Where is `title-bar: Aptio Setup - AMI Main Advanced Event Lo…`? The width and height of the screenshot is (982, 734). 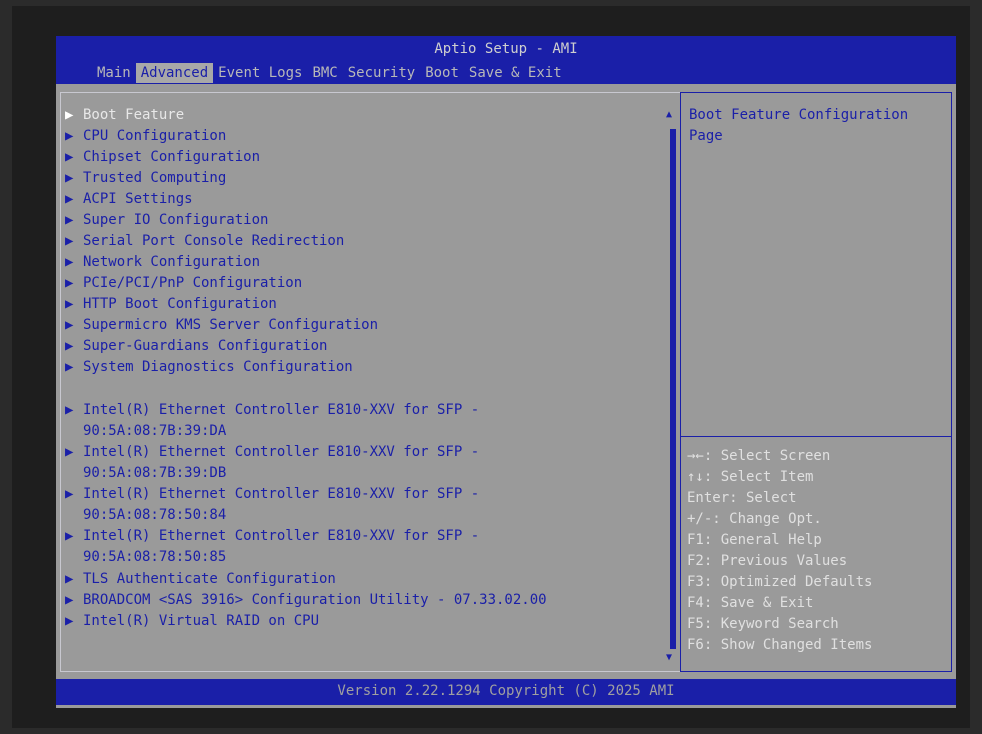
title-bar: Aptio Setup - AMI Main Advanced Event Lo… is located at coordinates (506, 60).